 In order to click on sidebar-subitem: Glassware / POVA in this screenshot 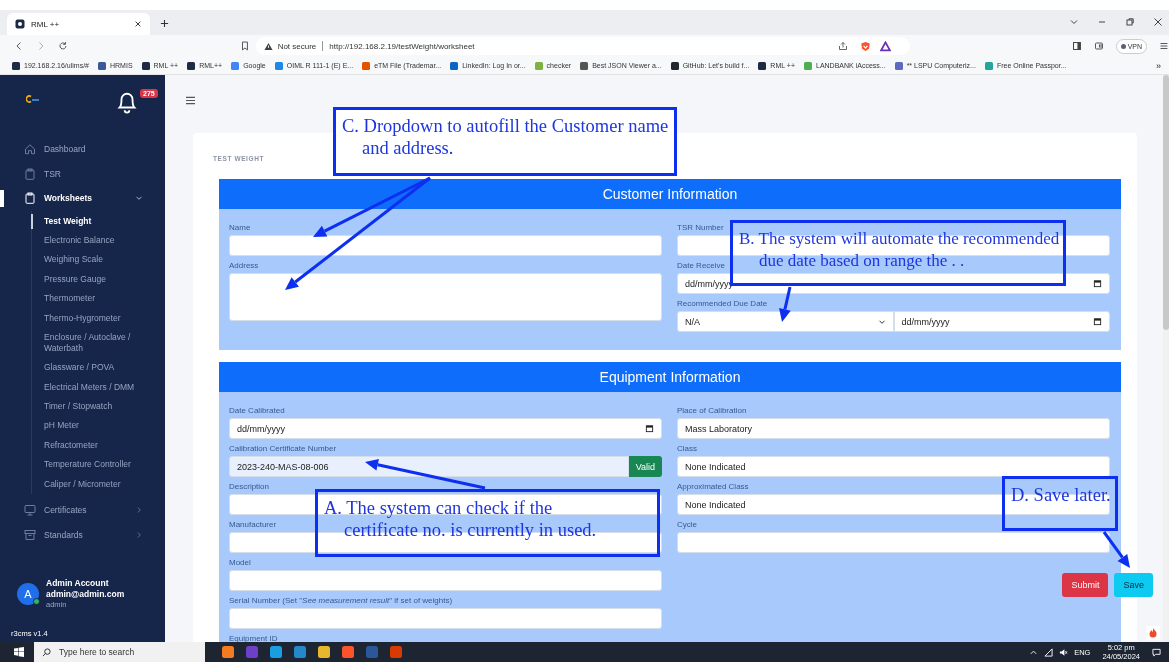, I will do `click(97, 368)`.